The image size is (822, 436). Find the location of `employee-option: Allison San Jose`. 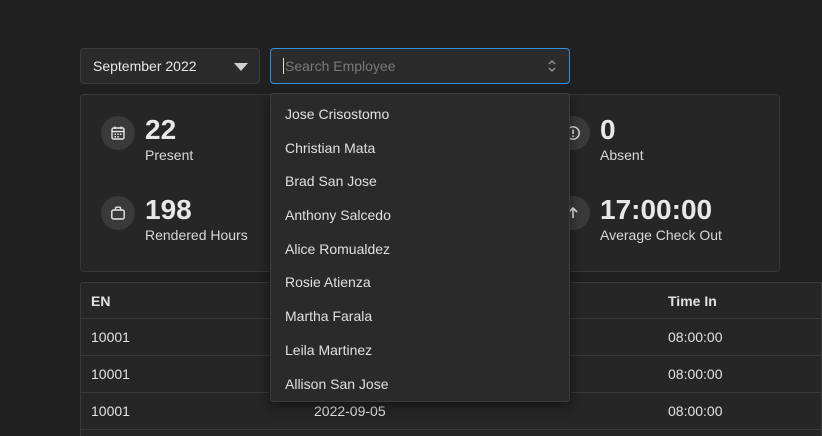

employee-option: Allison San Jose is located at coordinates (420, 385).